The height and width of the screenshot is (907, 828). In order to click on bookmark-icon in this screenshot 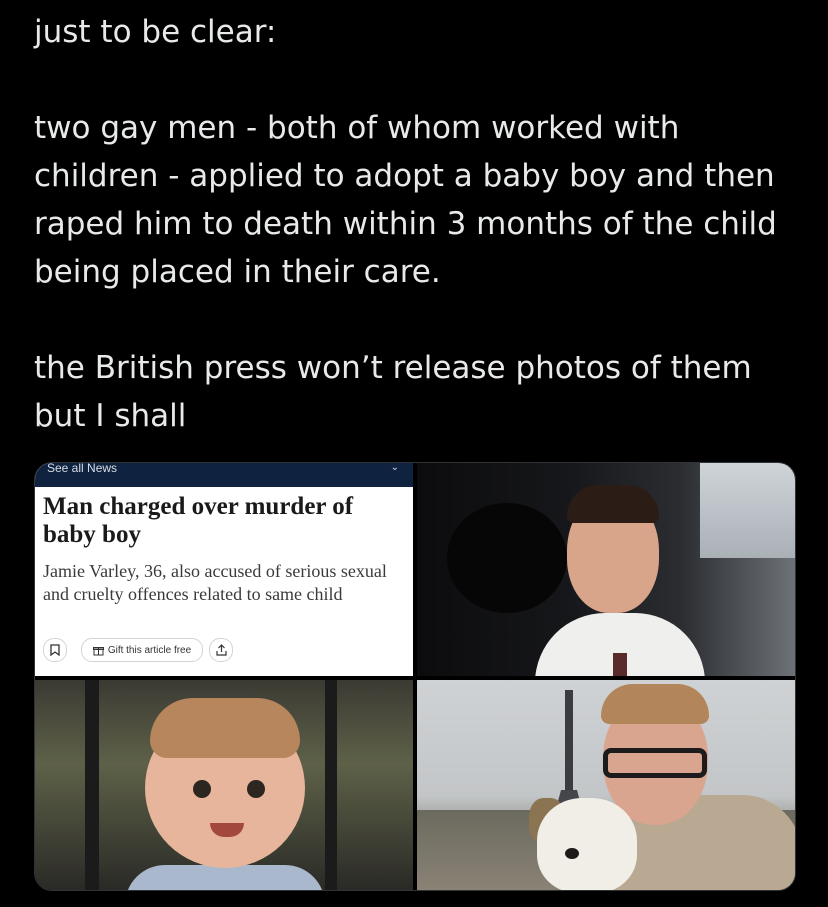, I will do `click(55, 650)`.